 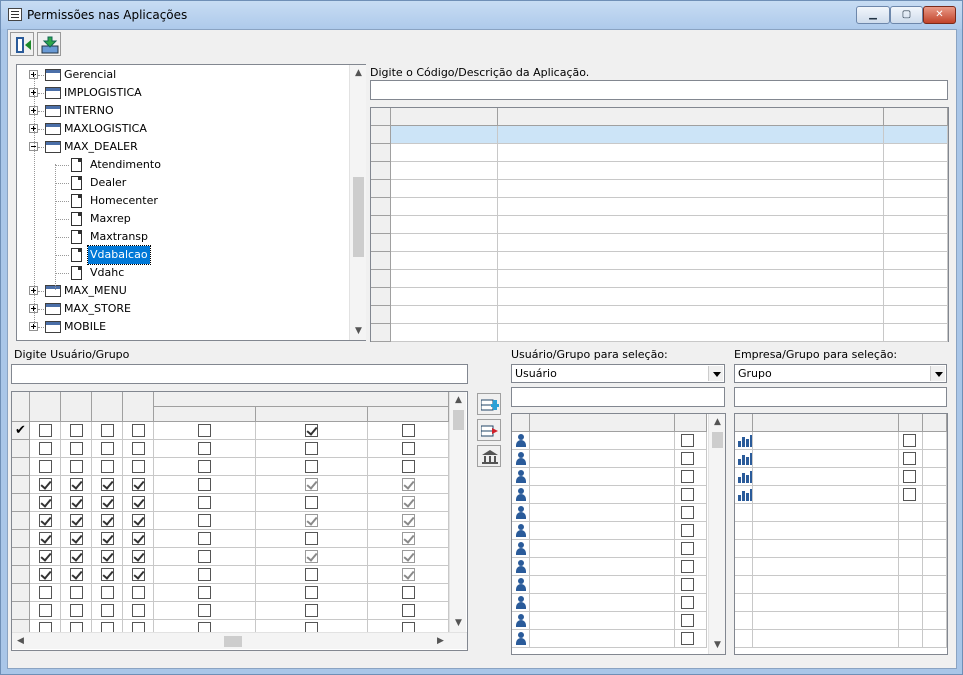 What do you see at coordinates (182, 237) in the screenshot?
I see `tree-node: Maxtransp` at bounding box center [182, 237].